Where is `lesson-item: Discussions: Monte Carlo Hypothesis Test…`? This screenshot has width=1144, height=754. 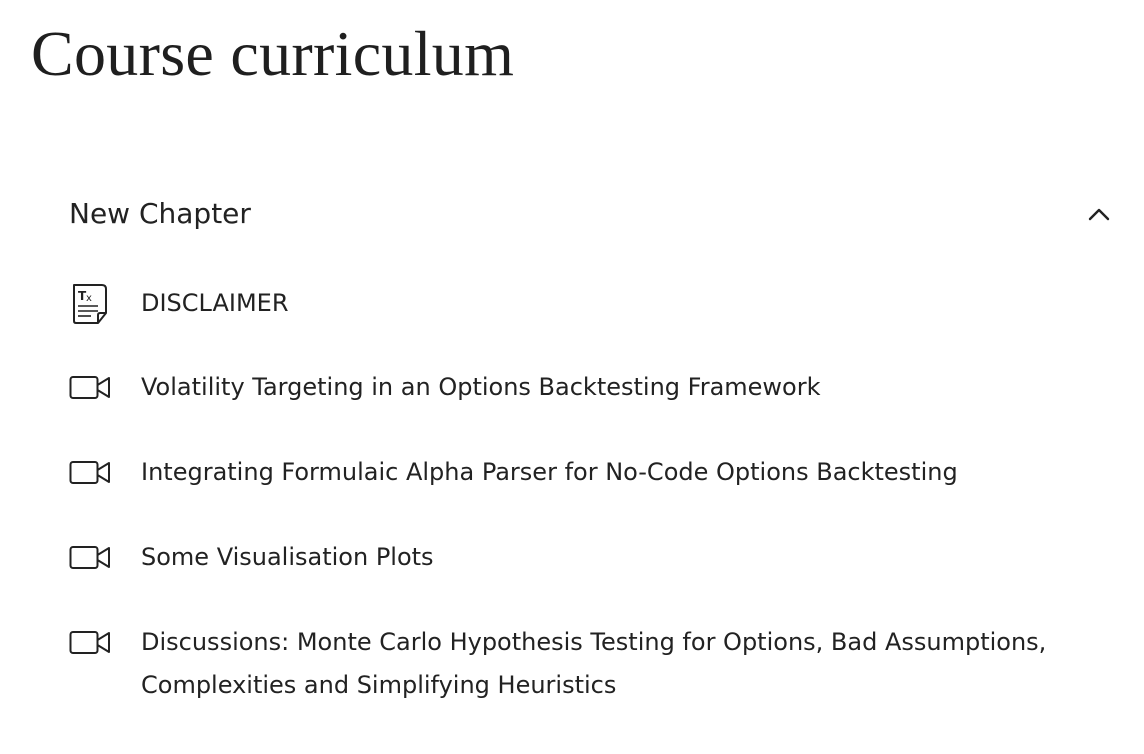
lesson-item: Discussions: Monte Carlo Hypothesis Test… is located at coordinates (594, 666).